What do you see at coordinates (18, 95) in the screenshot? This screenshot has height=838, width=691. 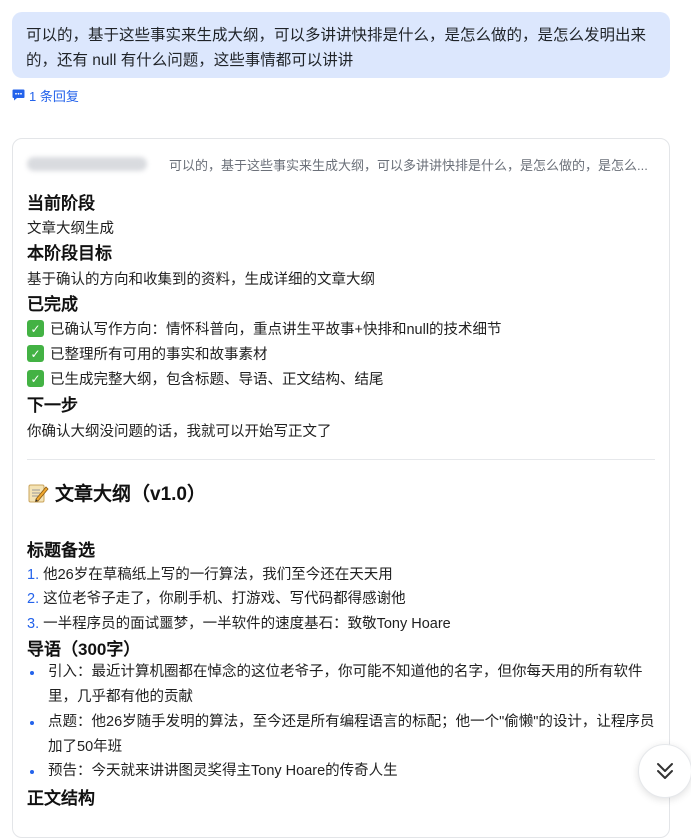 I see `comment-icon` at bounding box center [18, 95].